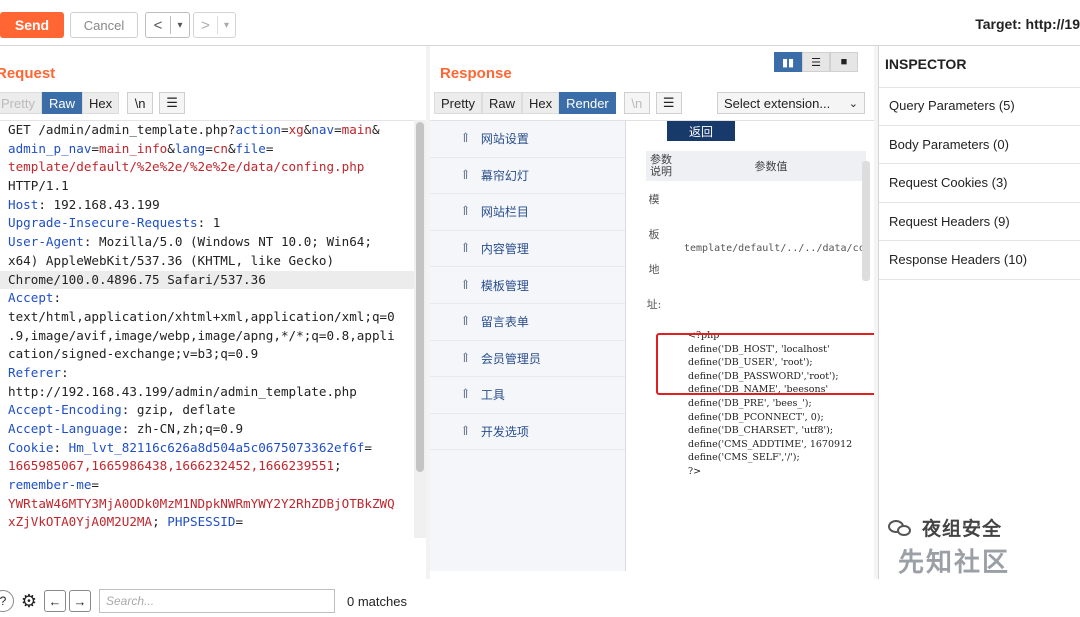 The width and height of the screenshot is (1080, 617). I want to click on request-text: : zh-CN,zh;q=0.9, so click(182, 428).